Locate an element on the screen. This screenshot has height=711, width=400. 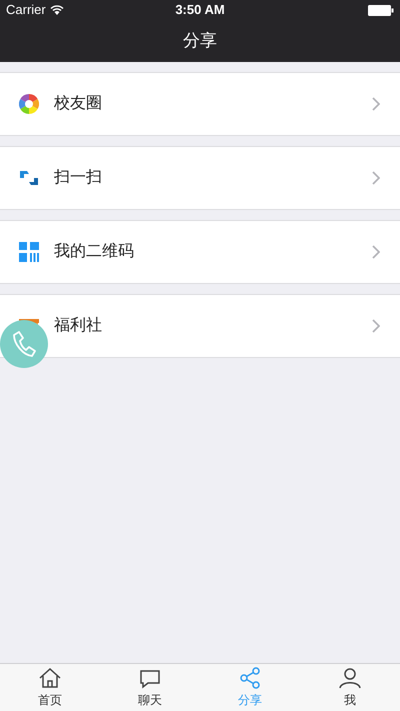
tab-item: 我 is located at coordinates (350, 687).